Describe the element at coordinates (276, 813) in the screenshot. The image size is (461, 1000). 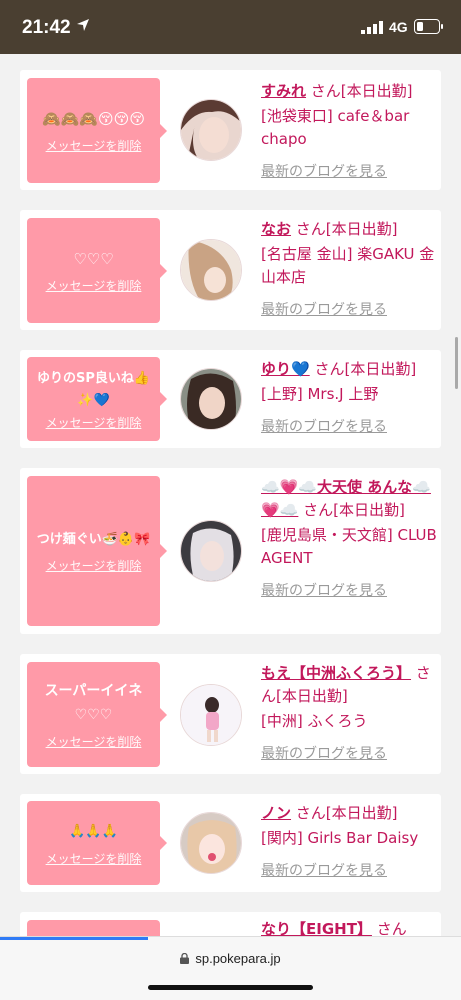
I see `cast-name-link: ノン` at that location.